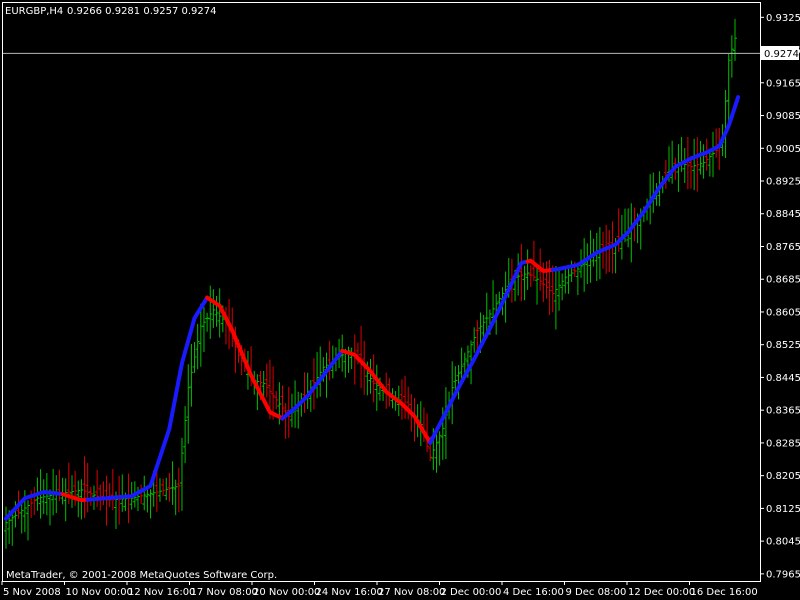 Image resolution: width=800 pixels, height=600 pixels. I want to click on y-tick-label: 0.8285, so click(783, 443).